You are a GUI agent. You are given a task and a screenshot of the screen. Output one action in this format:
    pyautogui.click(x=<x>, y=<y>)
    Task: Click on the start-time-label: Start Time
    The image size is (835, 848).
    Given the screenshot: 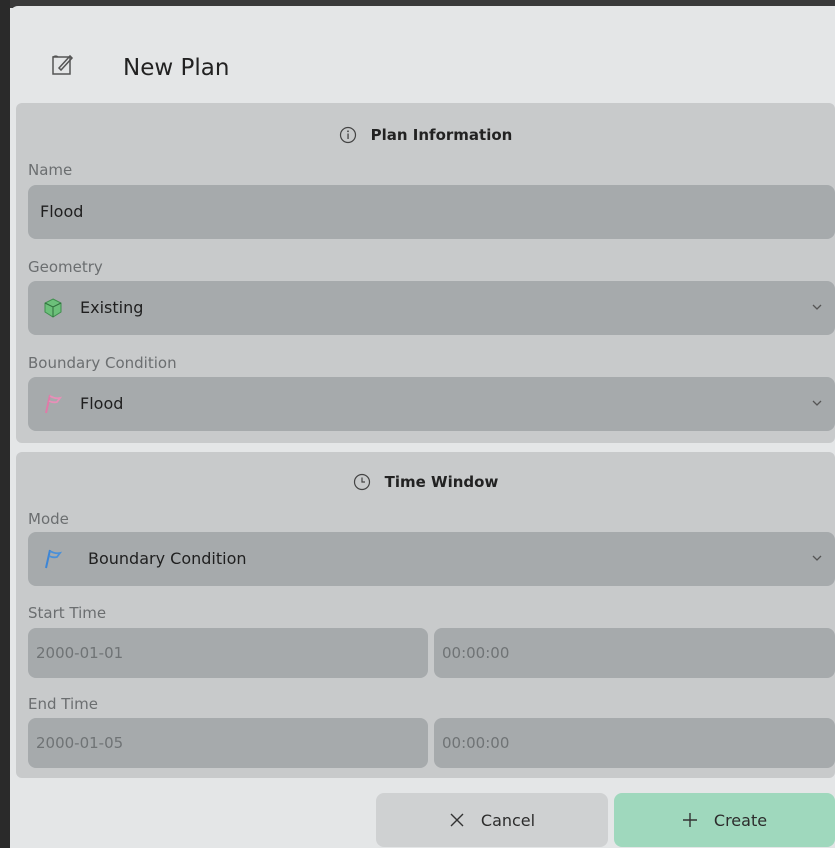 What is the action you would take?
    pyautogui.click(x=67, y=613)
    